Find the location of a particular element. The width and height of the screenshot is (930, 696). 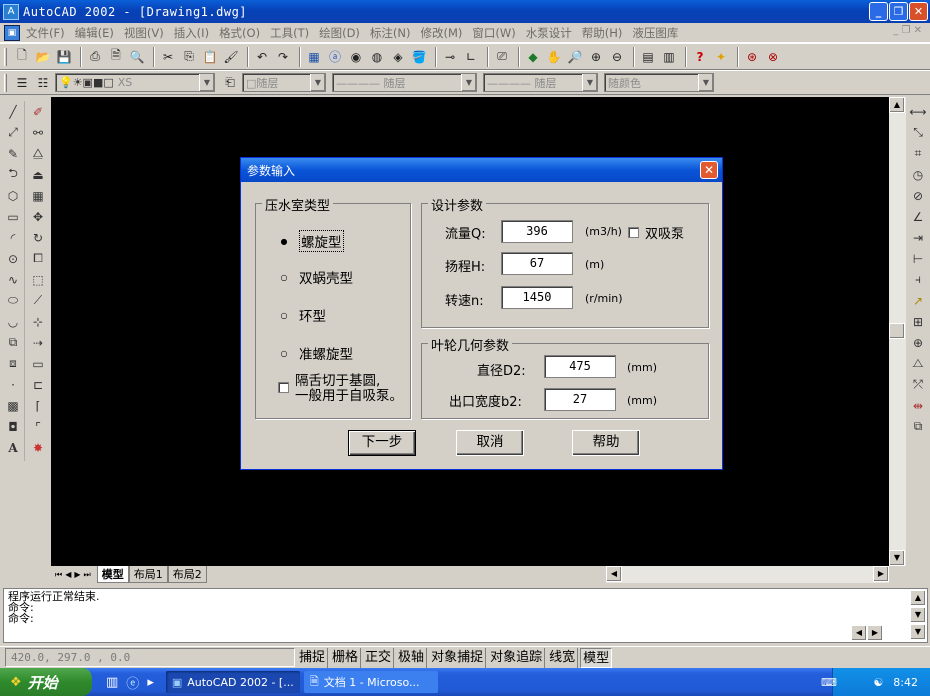

hatch-icon: ▩ is located at coordinates (13, 406).